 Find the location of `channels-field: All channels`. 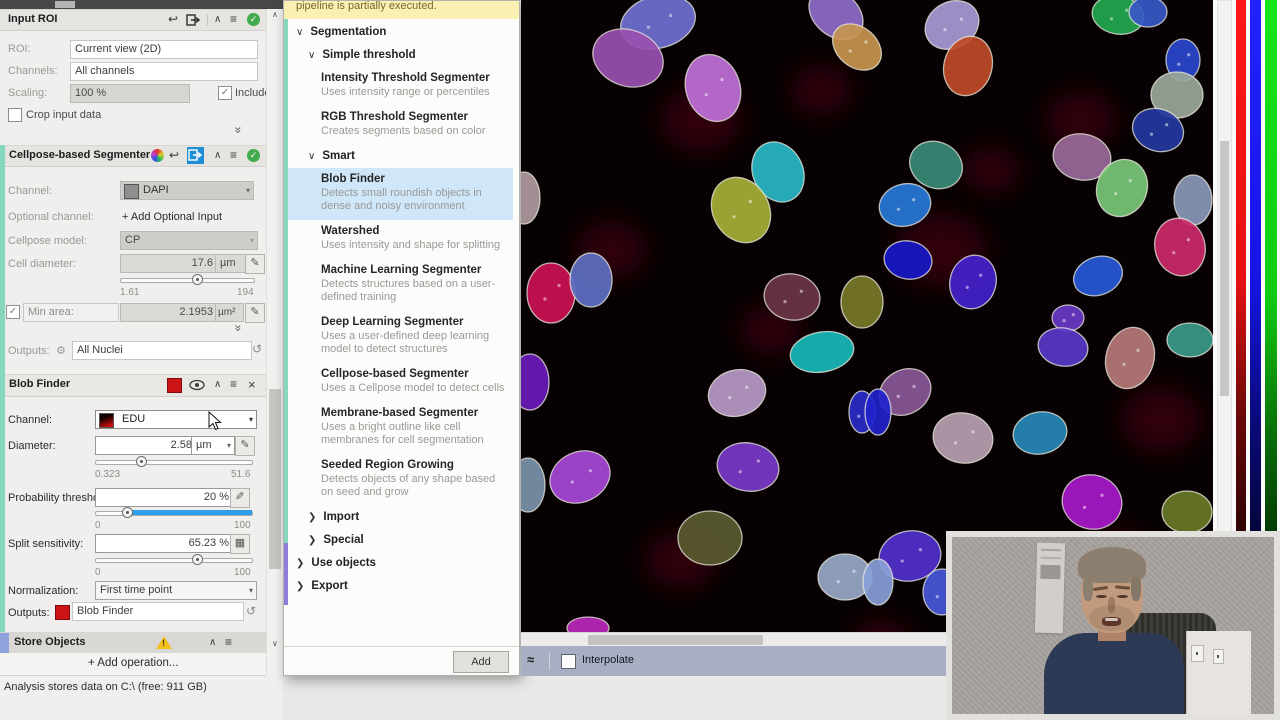

channels-field: All channels is located at coordinates (164, 71).